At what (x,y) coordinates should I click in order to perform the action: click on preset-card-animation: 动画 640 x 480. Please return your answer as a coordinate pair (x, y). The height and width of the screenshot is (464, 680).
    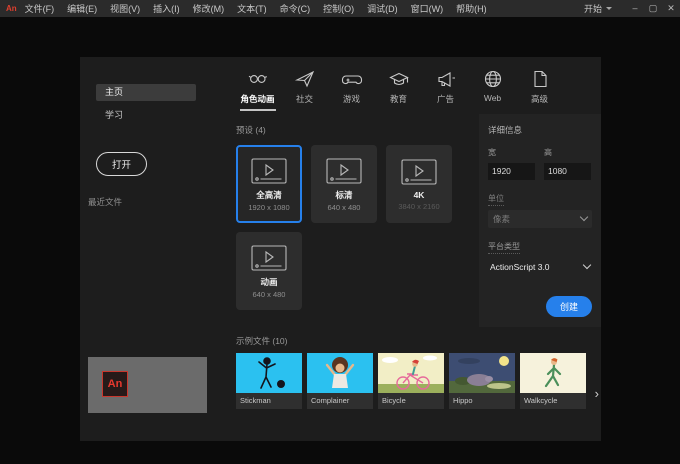
    Looking at the image, I should click on (269, 271).